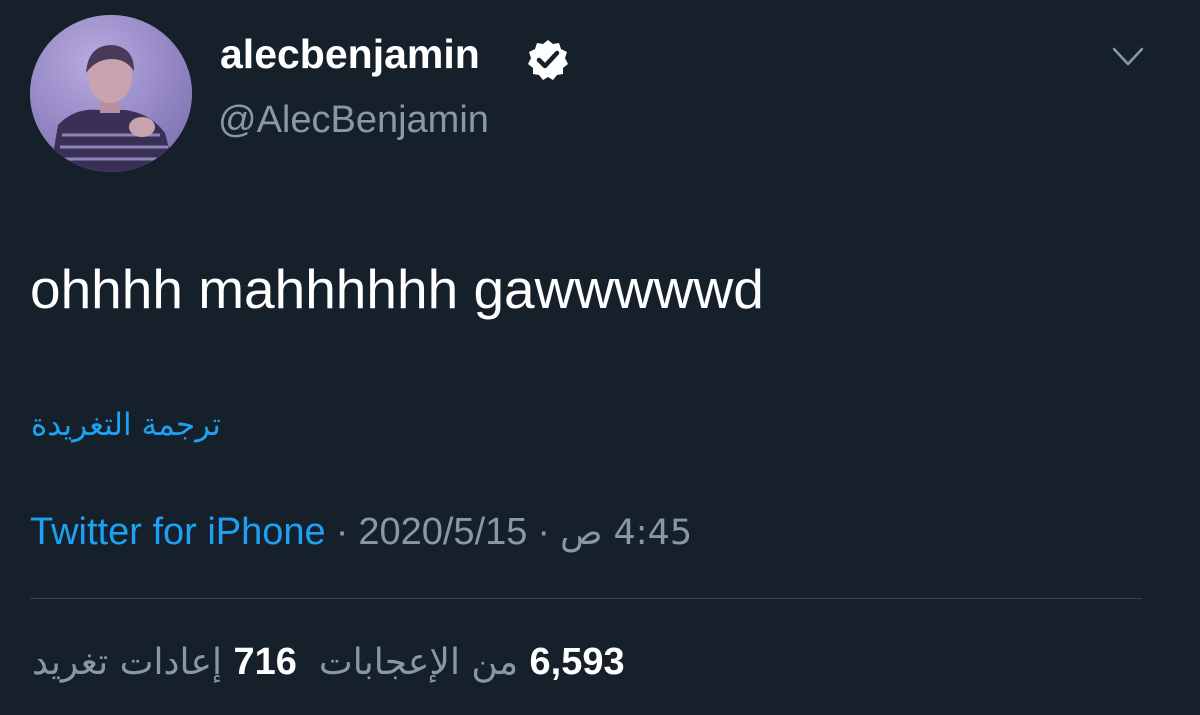  I want to click on likes-count: 6,593, so click(577, 662).